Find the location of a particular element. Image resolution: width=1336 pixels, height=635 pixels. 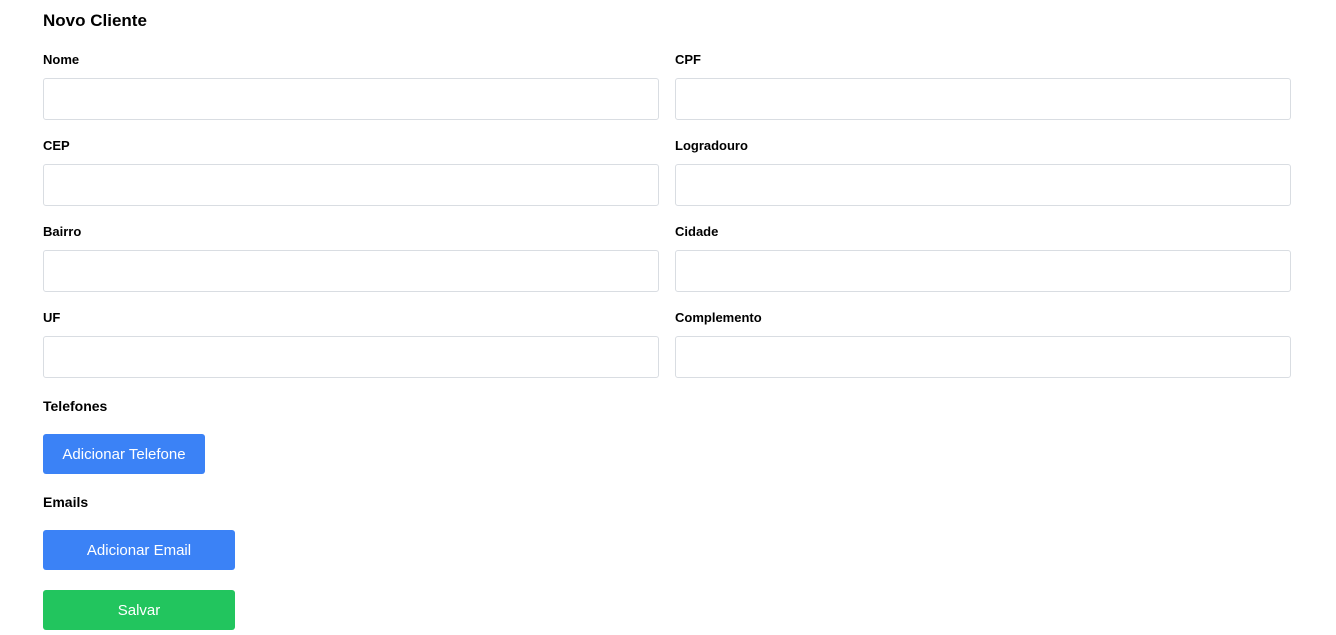

add-telefone-button: Adicionar Telefone is located at coordinates (124, 454).